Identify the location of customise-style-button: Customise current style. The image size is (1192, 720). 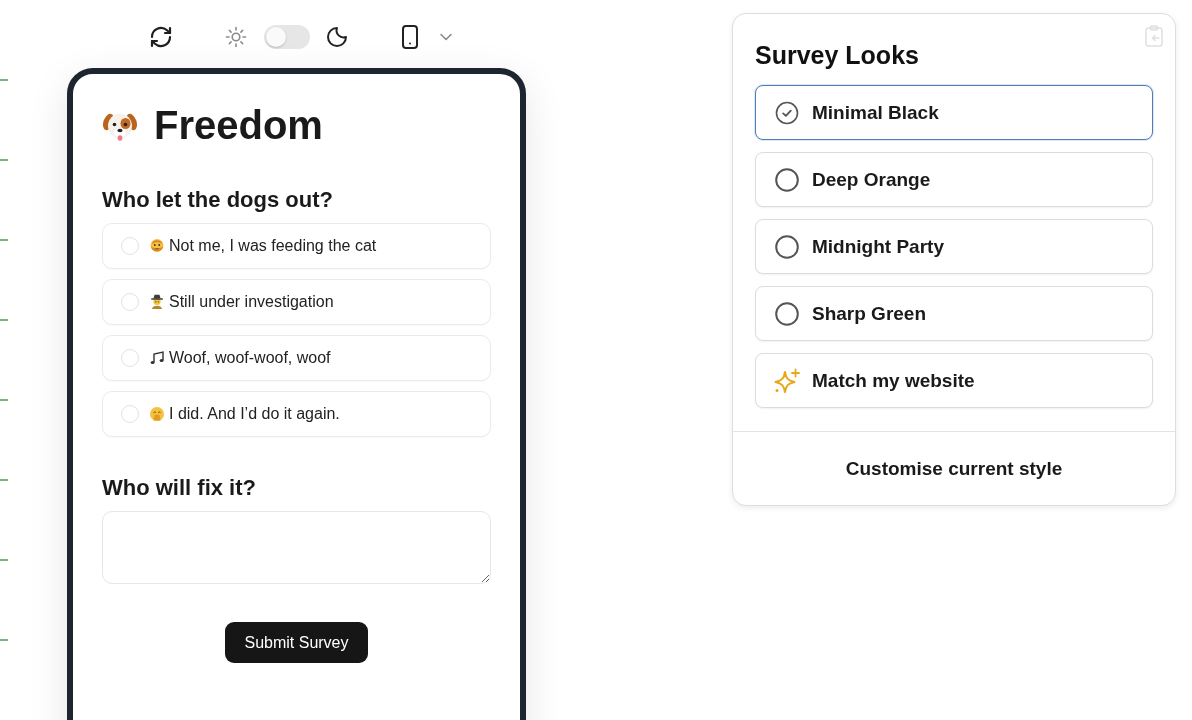
(954, 468).